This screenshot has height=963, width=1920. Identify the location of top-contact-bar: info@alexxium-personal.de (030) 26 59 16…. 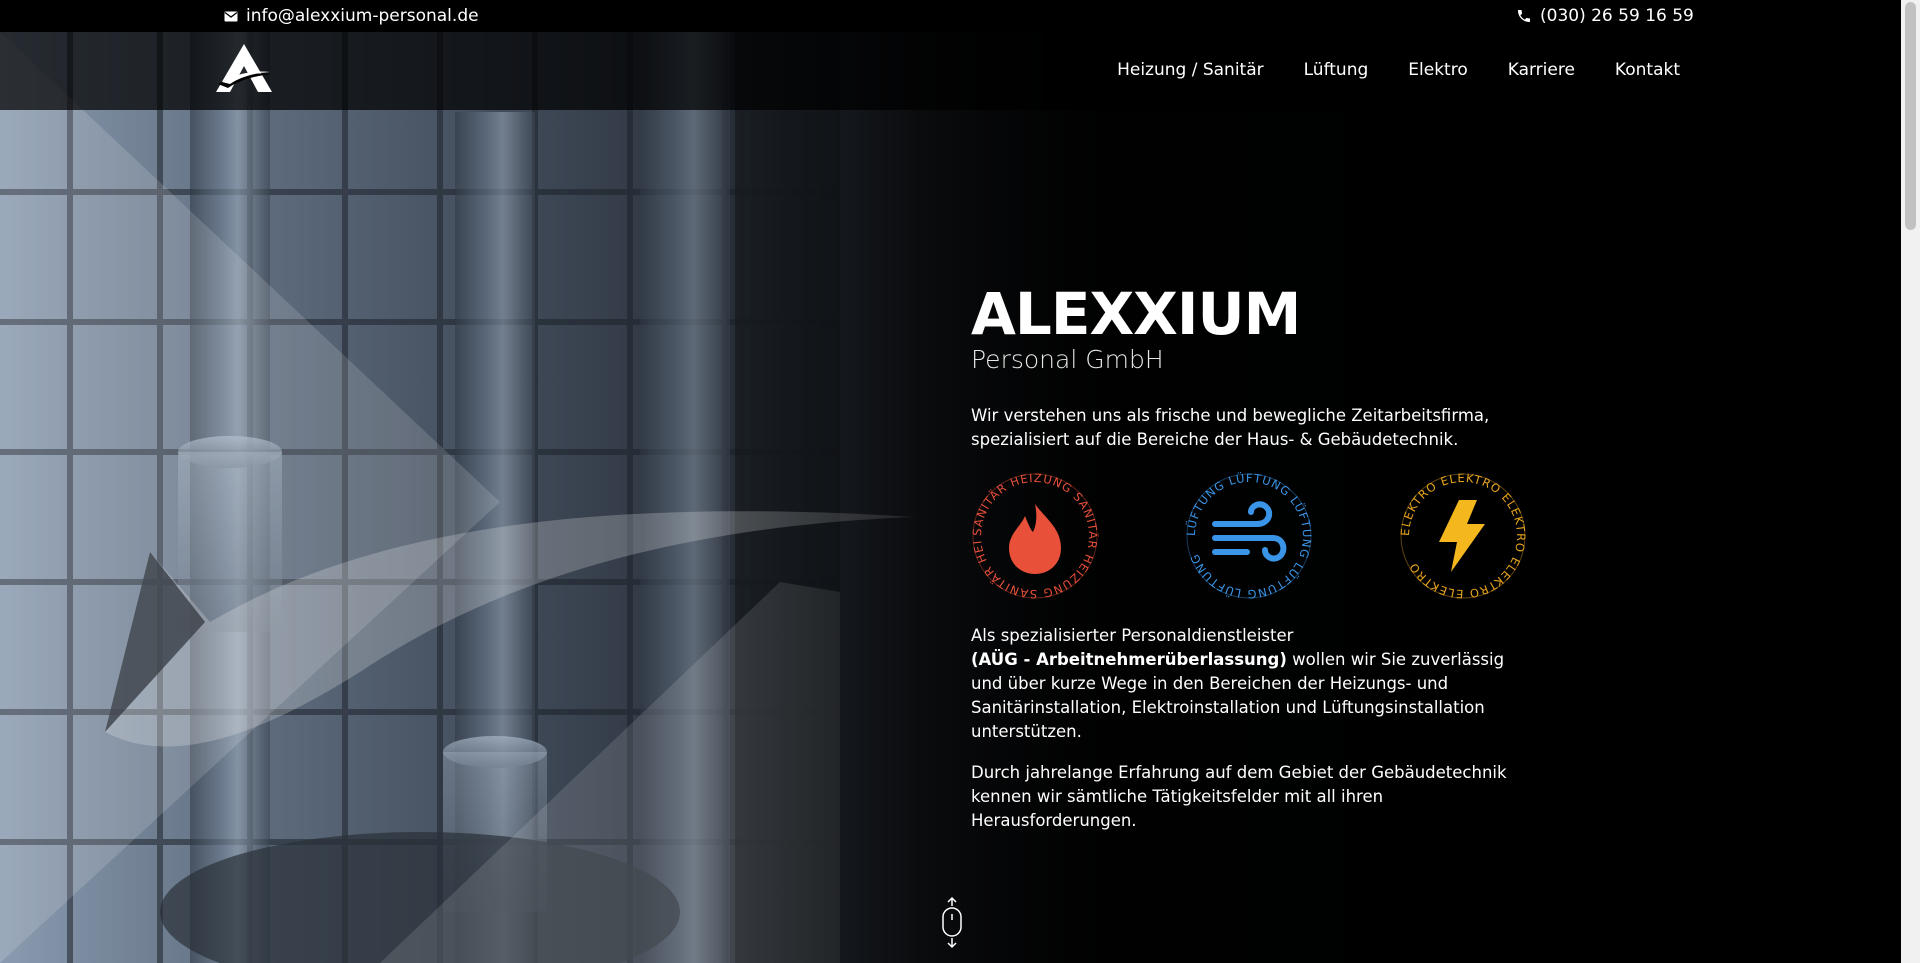
(950, 16).